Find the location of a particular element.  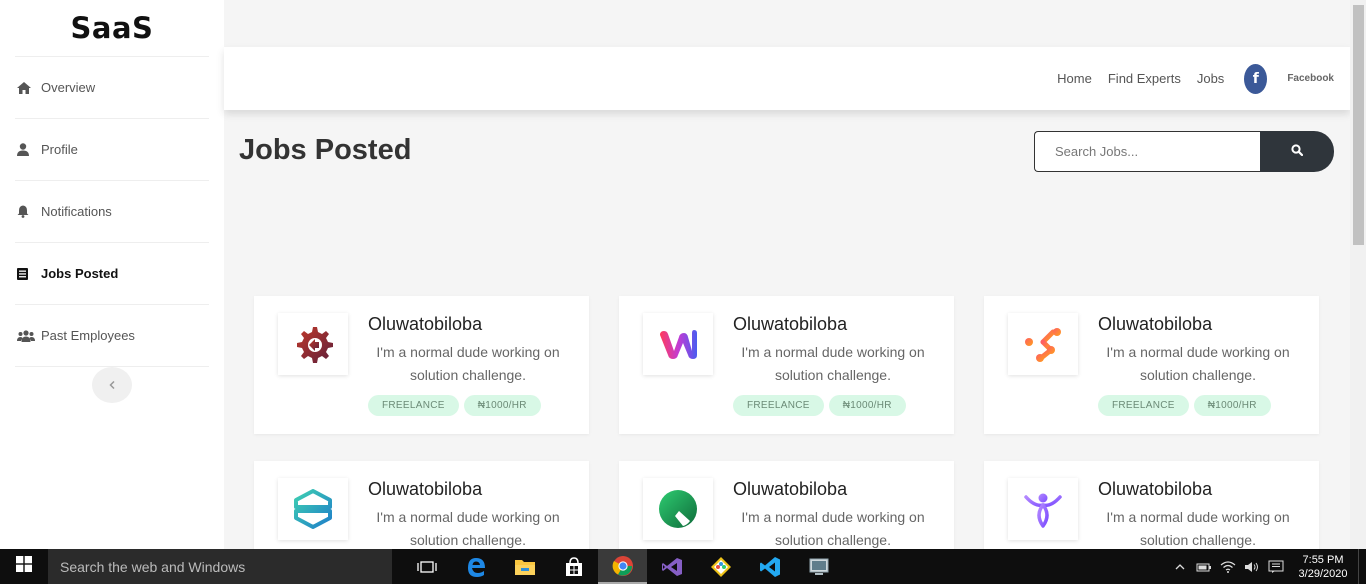

windows-logo-icon is located at coordinates (24, 566).